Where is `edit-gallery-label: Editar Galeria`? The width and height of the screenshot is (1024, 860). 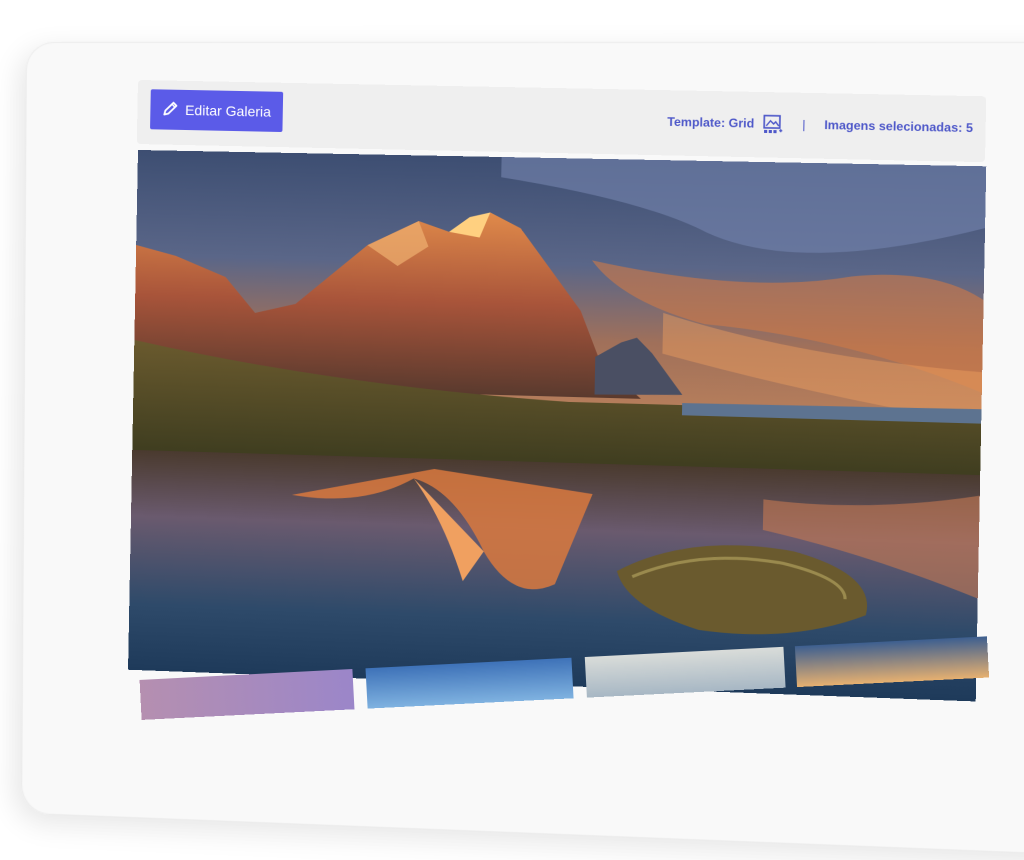 edit-gallery-label: Editar Galeria is located at coordinates (228, 110).